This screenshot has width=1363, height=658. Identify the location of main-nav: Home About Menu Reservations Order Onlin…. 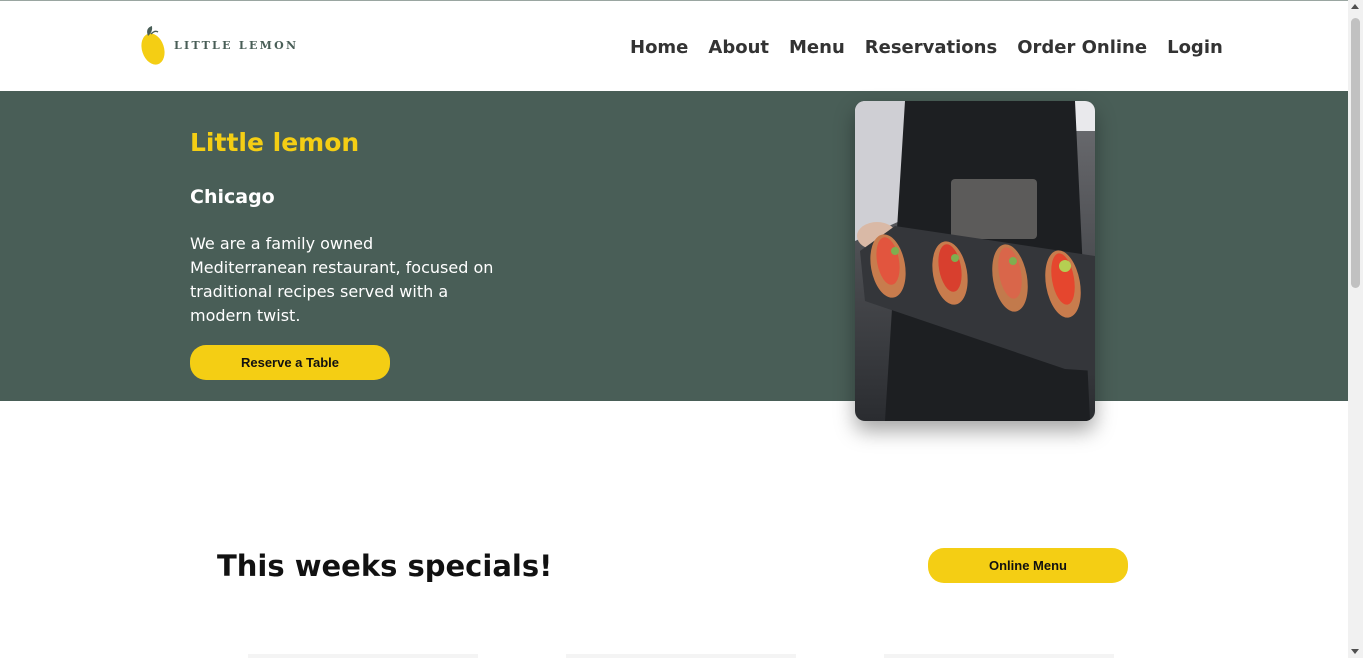
(926, 48).